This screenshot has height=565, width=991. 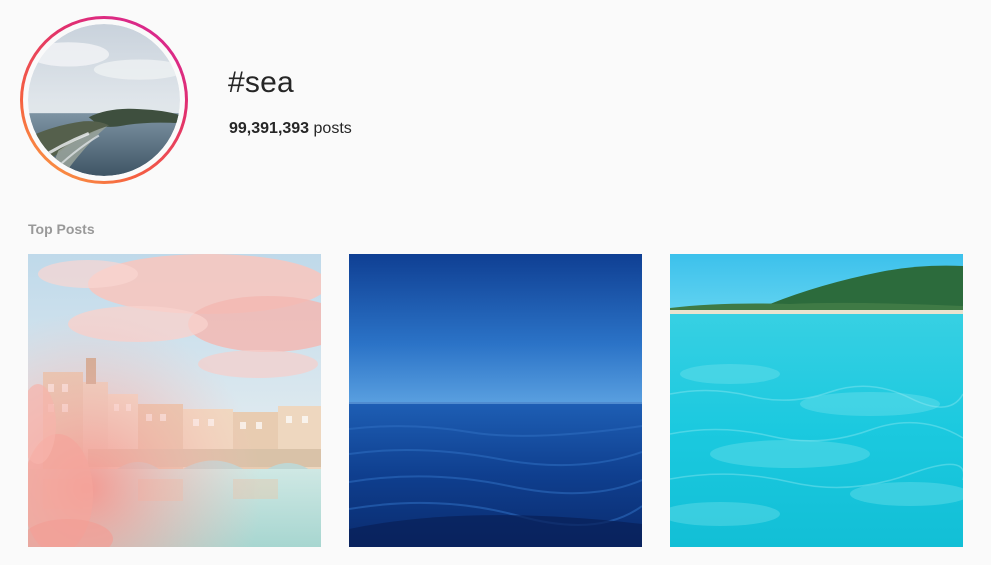 I want to click on post-count-value: 99,391,393, so click(x=269, y=128).